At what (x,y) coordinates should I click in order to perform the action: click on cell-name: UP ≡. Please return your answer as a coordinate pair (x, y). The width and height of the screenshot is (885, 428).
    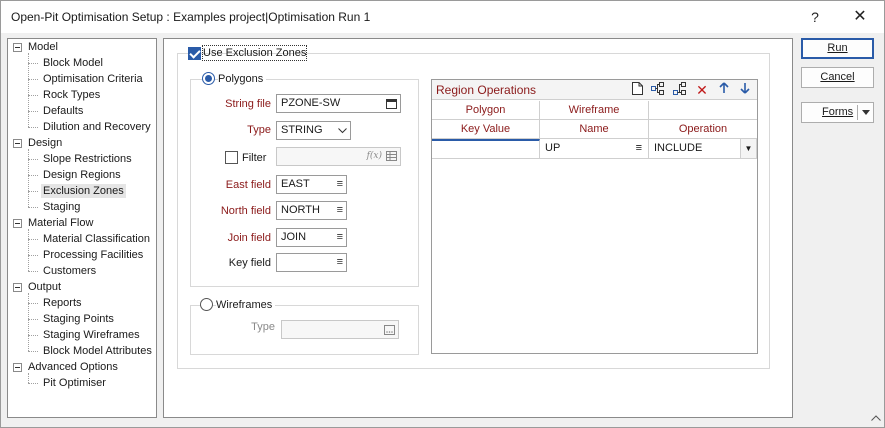
    Looking at the image, I should click on (594, 149).